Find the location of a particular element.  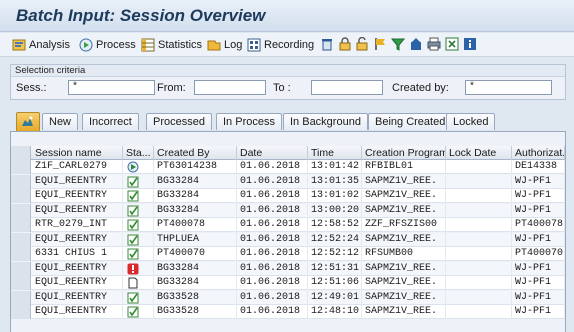

analysis-icon is located at coordinates (19, 45).